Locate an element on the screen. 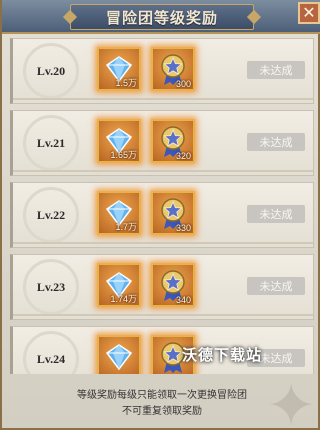 The image size is (320, 430). level-badge: Lv.20 is located at coordinates (51, 71).